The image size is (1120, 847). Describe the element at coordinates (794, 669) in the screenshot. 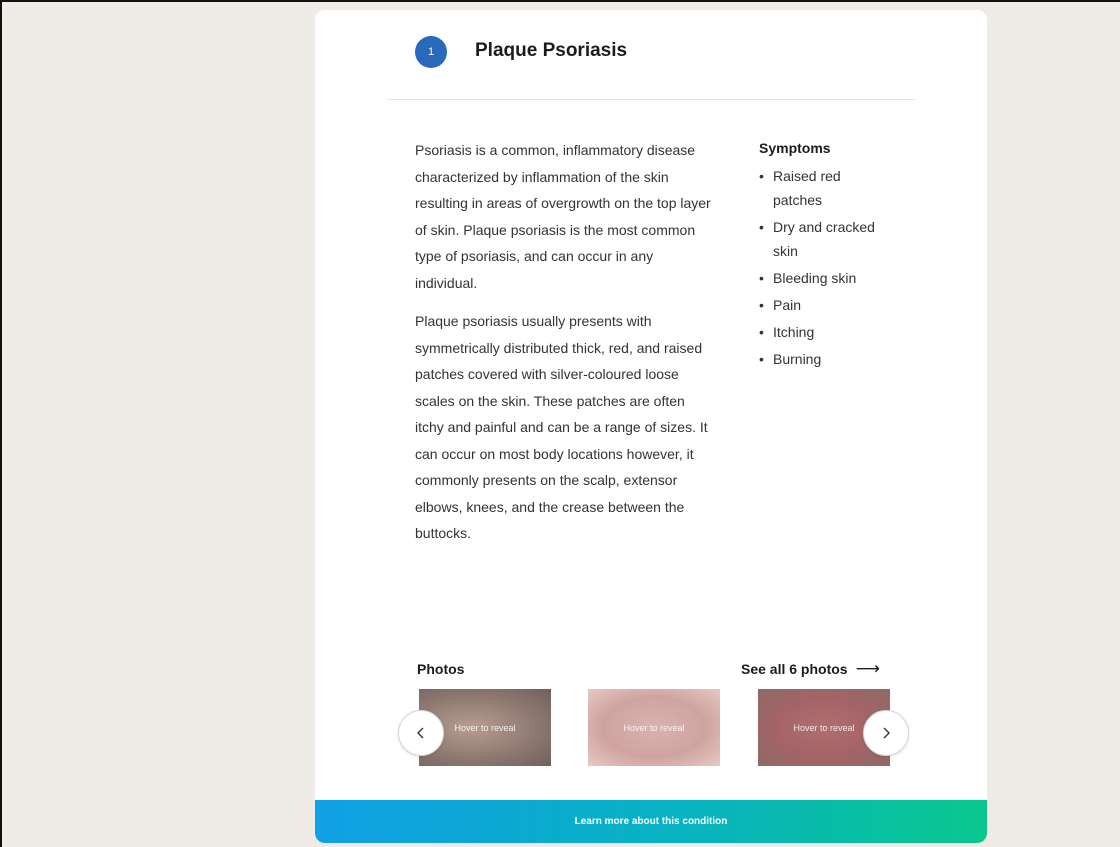

I see `see-all-photos-label: See all 6 photos` at that location.